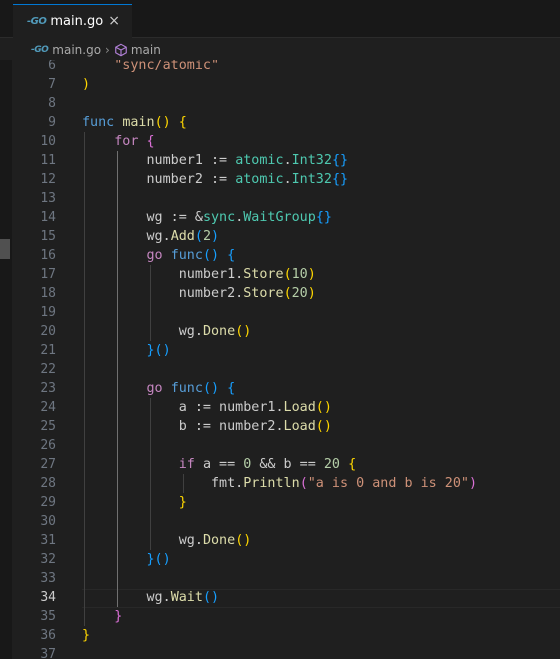 The height and width of the screenshot is (659, 560). I want to click on code-line: 19, so click(280, 312).